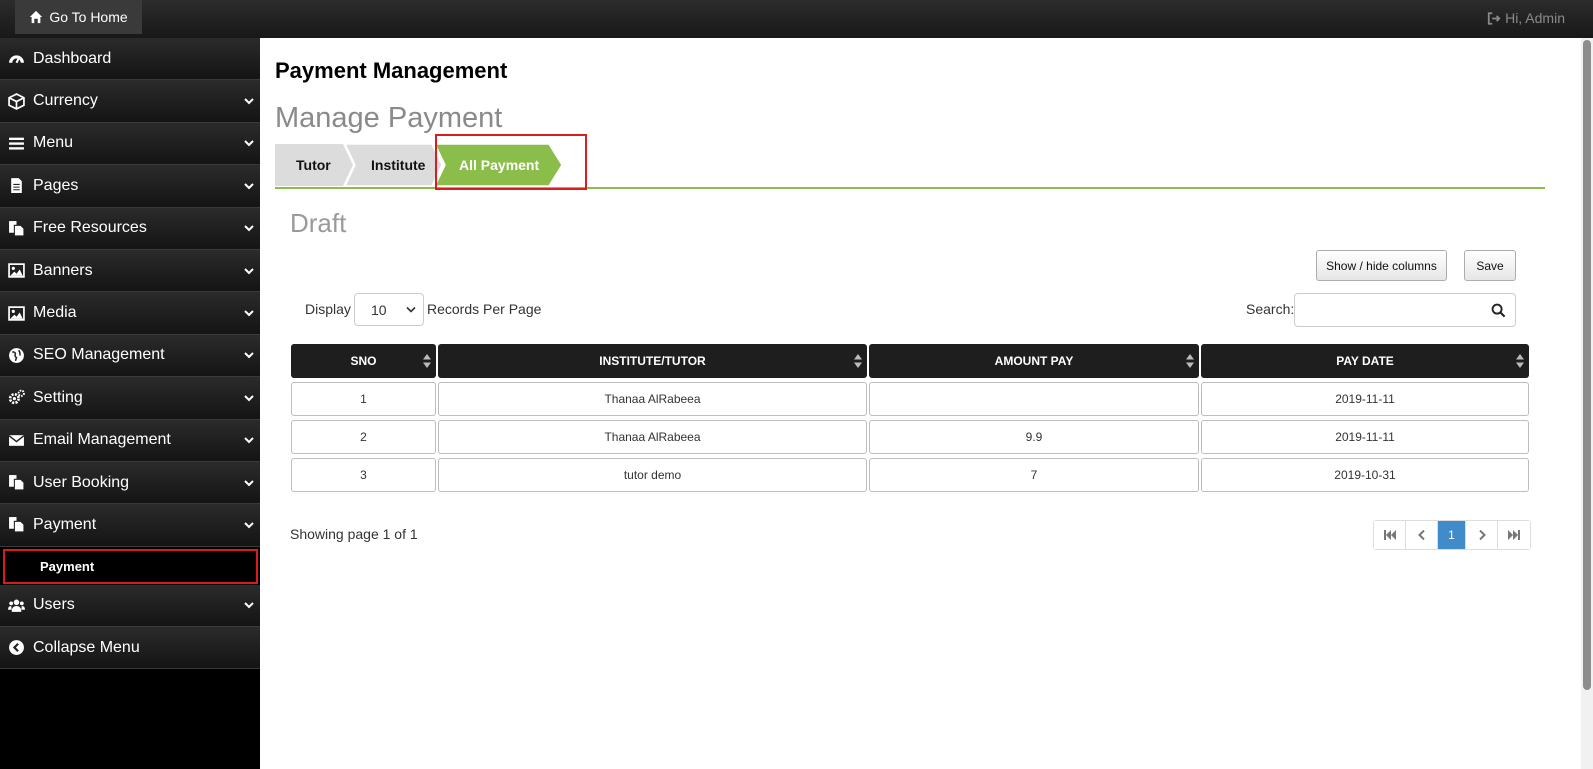  I want to click on table-cell: 7, so click(1034, 475).